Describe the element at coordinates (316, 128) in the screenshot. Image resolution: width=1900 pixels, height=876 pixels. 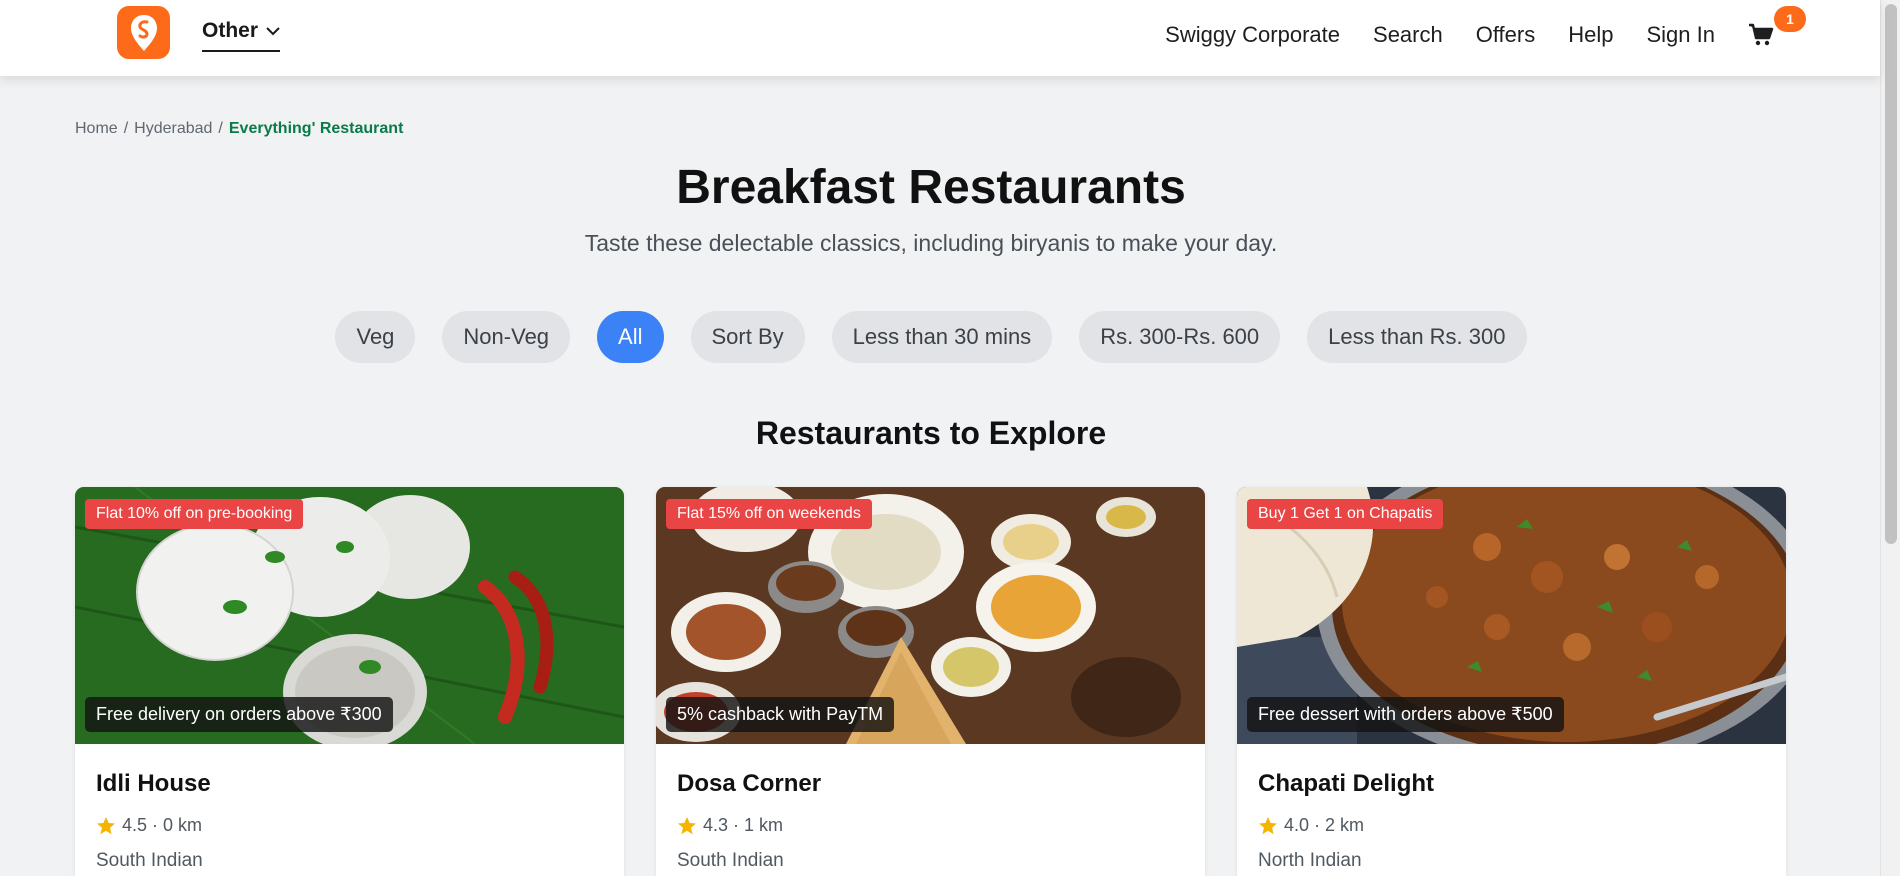
I see `breadcrumb-current: Everything' Restaurant` at that location.